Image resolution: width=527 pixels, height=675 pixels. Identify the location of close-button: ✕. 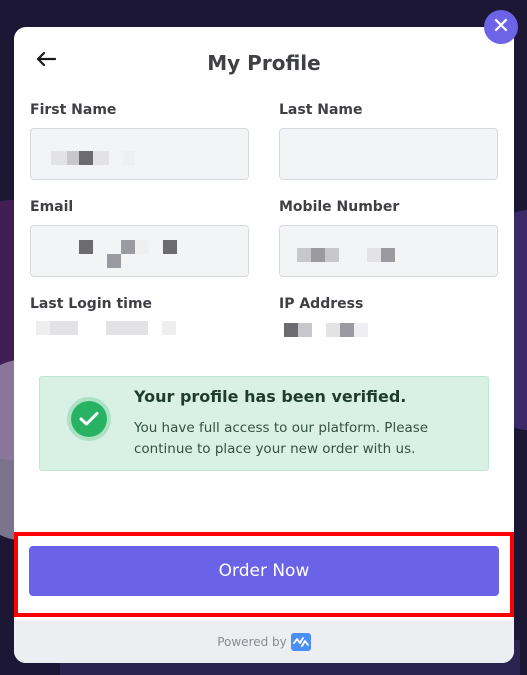
(501, 27).